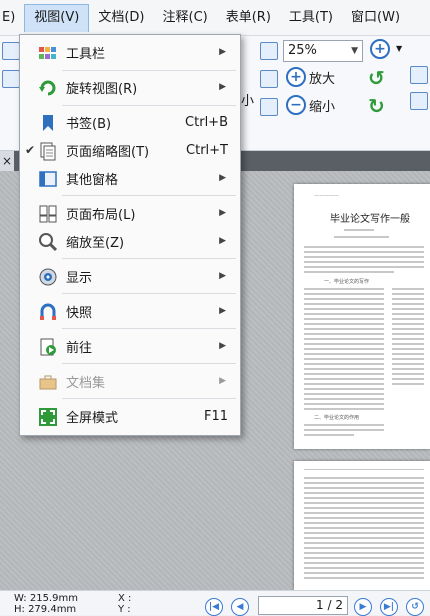 The width and height of the screenshot is (430, 616). I want to click on menu-window: 窗口(W), so click(375, 18).